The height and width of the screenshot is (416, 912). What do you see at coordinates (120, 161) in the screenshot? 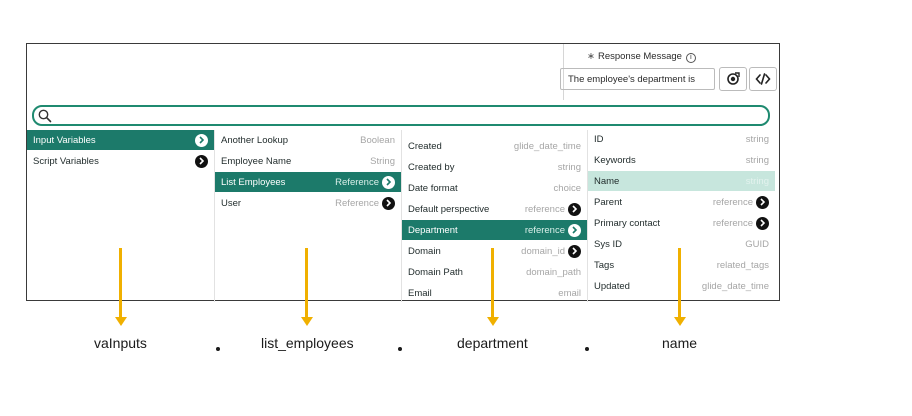
I see `list-item: Script Variables` at bounding box center [120, 161].